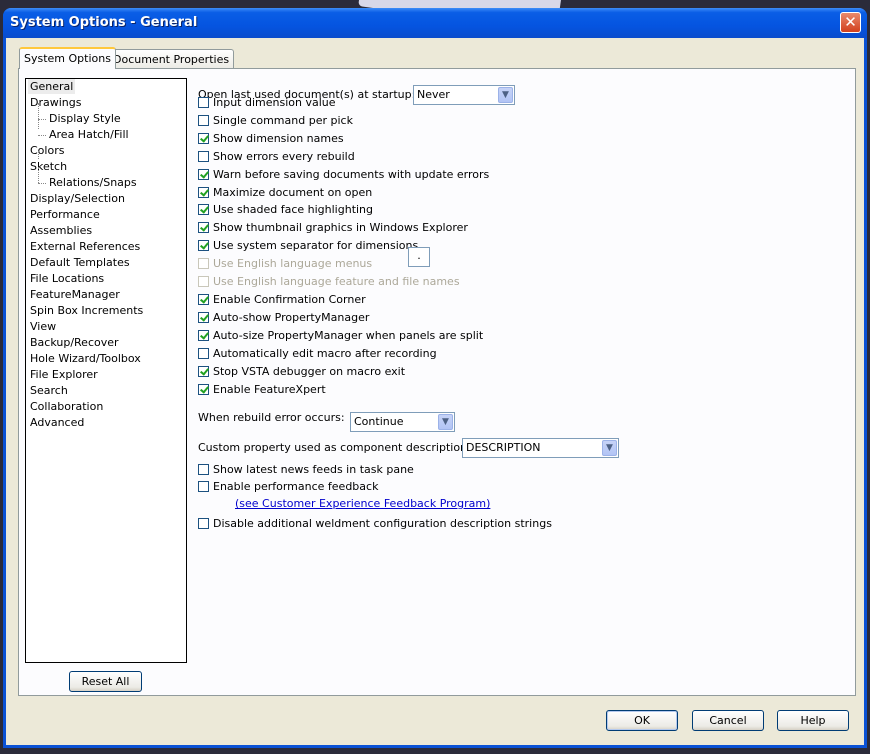 This screenshot has height=754, width=870. I want to click on option-row-show-errors-every-rebuild: Show errors every rebuild, so click(276, 157).